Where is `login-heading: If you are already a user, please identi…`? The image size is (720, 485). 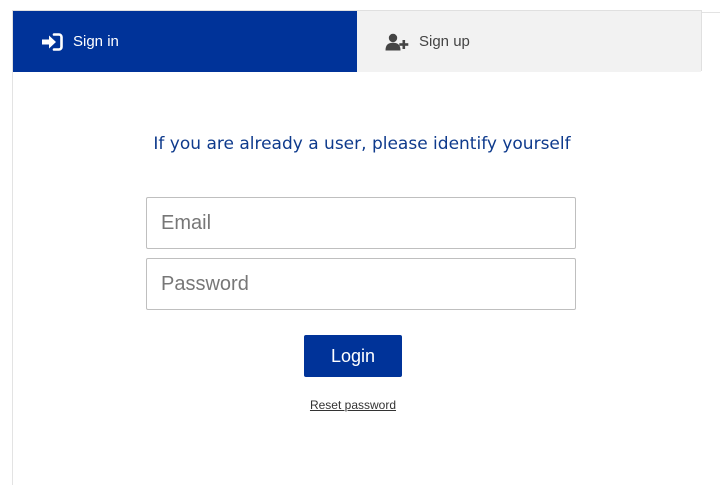
login-heading: If you are already a user, please identi… is located at coordinates (362, 144).